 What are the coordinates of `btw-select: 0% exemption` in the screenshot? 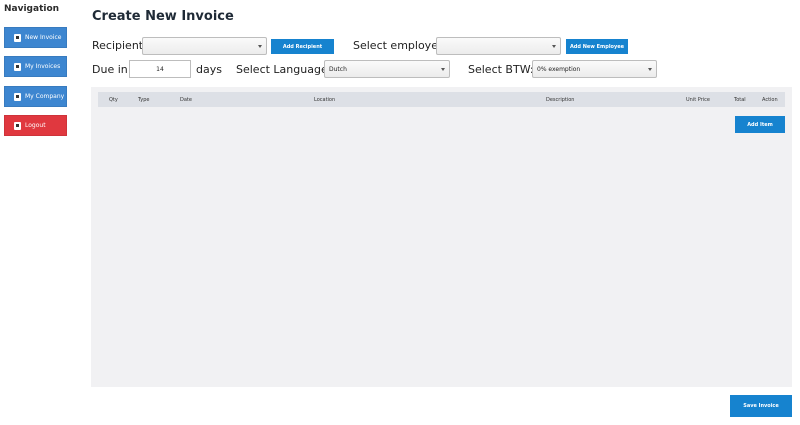 It's located at (594, 69).